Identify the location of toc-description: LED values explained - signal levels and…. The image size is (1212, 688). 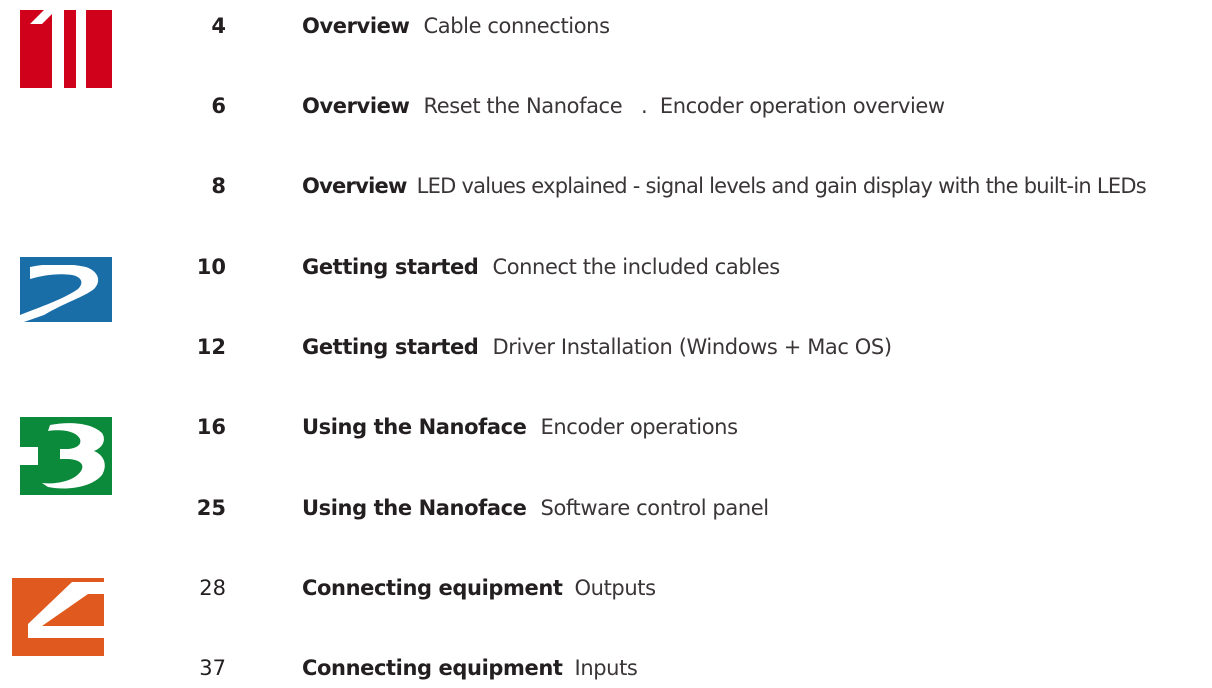
(781, 186).